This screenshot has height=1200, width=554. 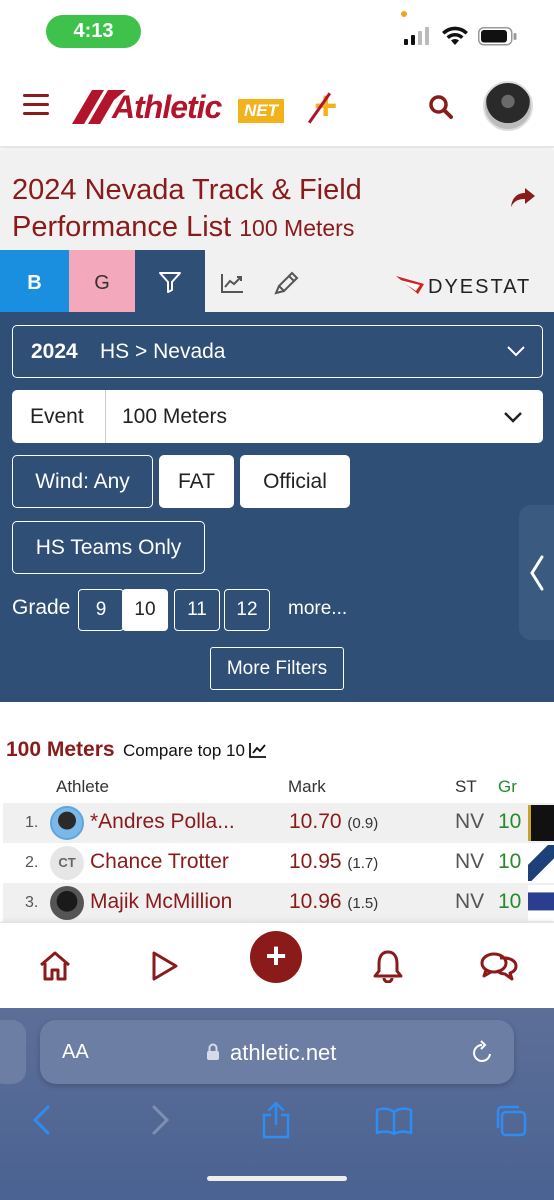 What do you see at coordinates (196, 481) in the screenshot?
I see `fat-filter-button: FAT` at bounding box center [196, 481].